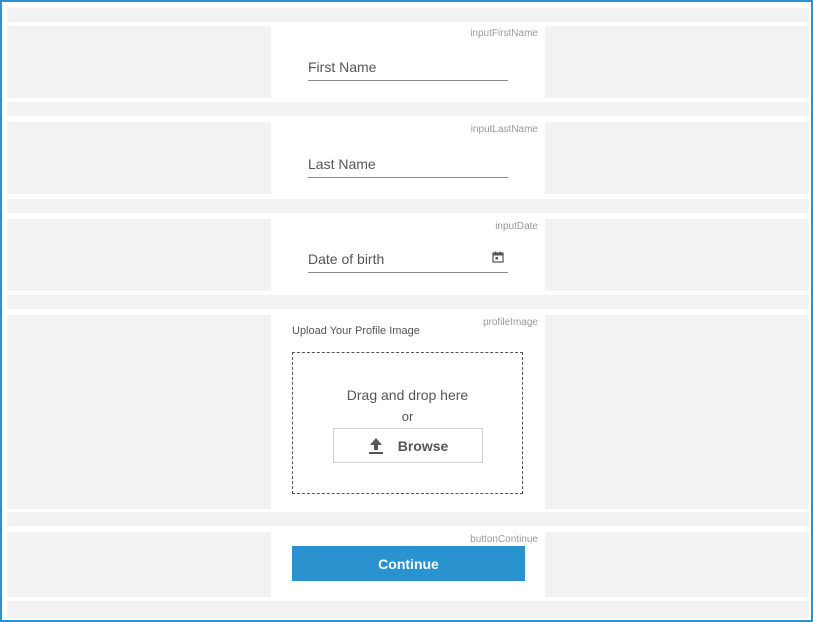 This screenshot has height=622, width=813. What do you see at coordinates (375, 446) in the screenshot?
I see `upload-icon` at bounding box center [375, 446].